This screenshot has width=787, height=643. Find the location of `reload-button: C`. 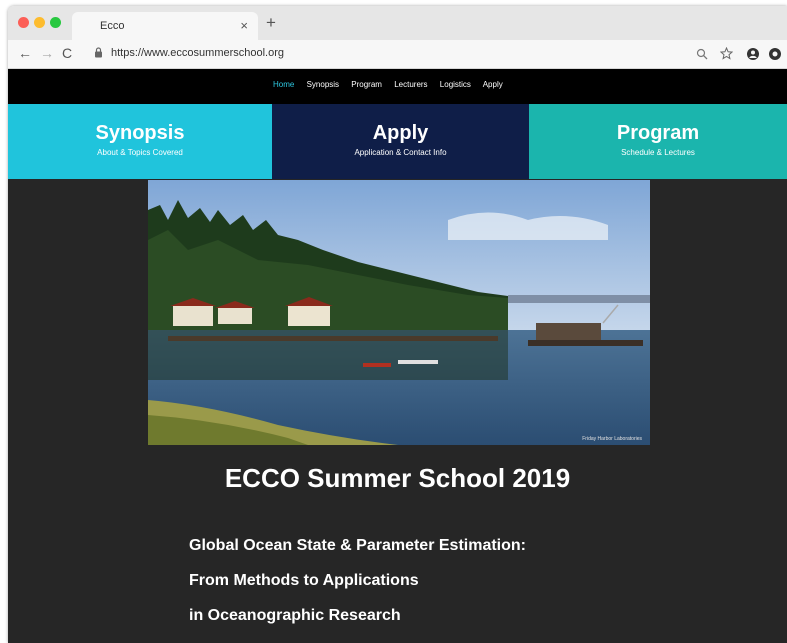

reload-button: C is located at coordinates (67, 53).